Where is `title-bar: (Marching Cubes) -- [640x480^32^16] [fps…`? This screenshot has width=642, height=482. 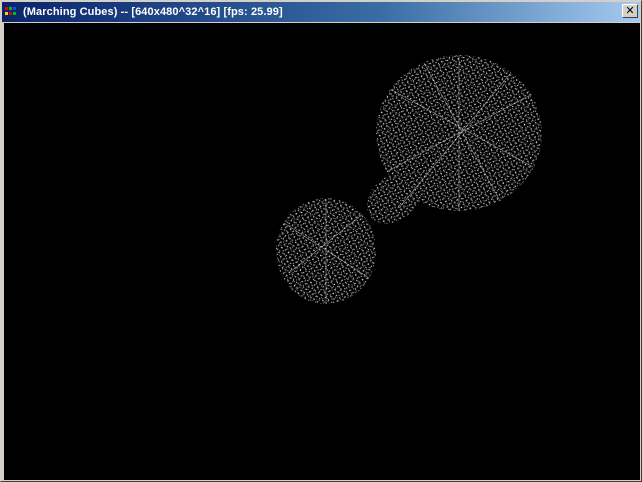 title-bar: (Marching Cubes) -- [640x480^32^16] [fps… is located at coordinates (321, 12).